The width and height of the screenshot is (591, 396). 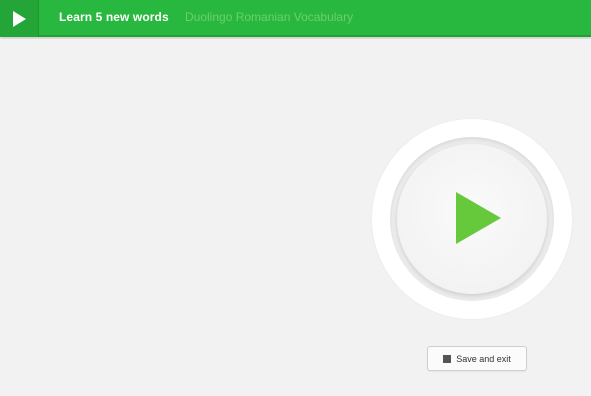 What do you see at coordinates (114, 17) in the screenshot?
I see `page-title: Learn 5 new words` at bounding box center [114, 17].